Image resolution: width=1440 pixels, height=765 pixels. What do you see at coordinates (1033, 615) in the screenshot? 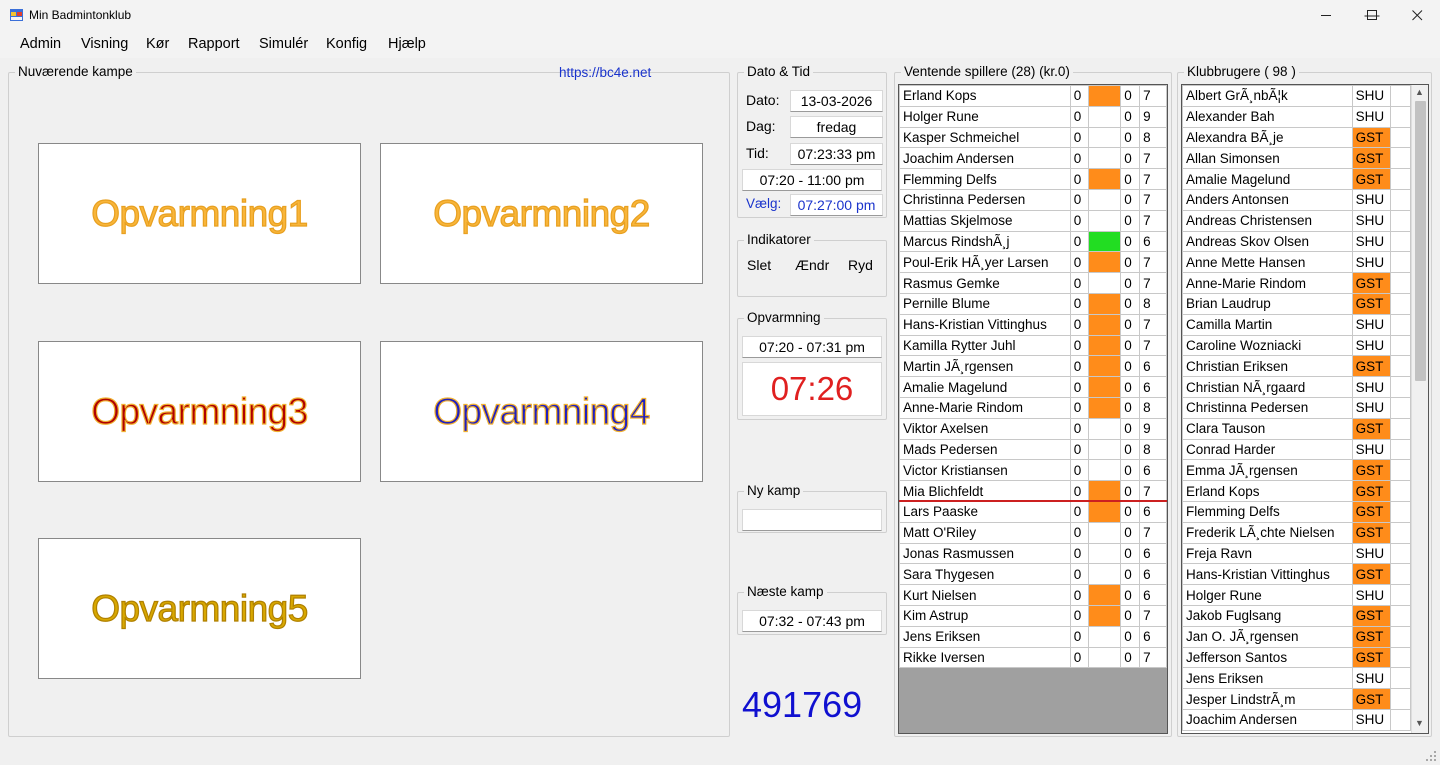
I see `waiting-player-row: Kim Astrup 0 0 7` at bounding box center [1033, 615].